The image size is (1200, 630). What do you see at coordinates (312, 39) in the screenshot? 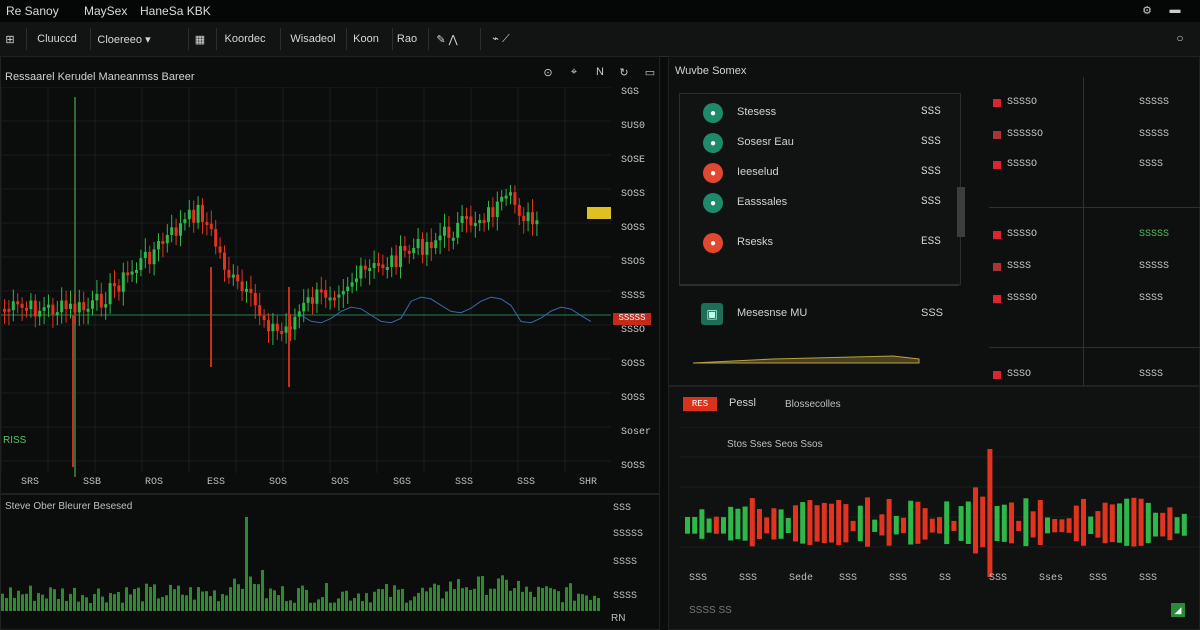
I see `tab-4: Wisadeol` at bounding box center [312, 39].